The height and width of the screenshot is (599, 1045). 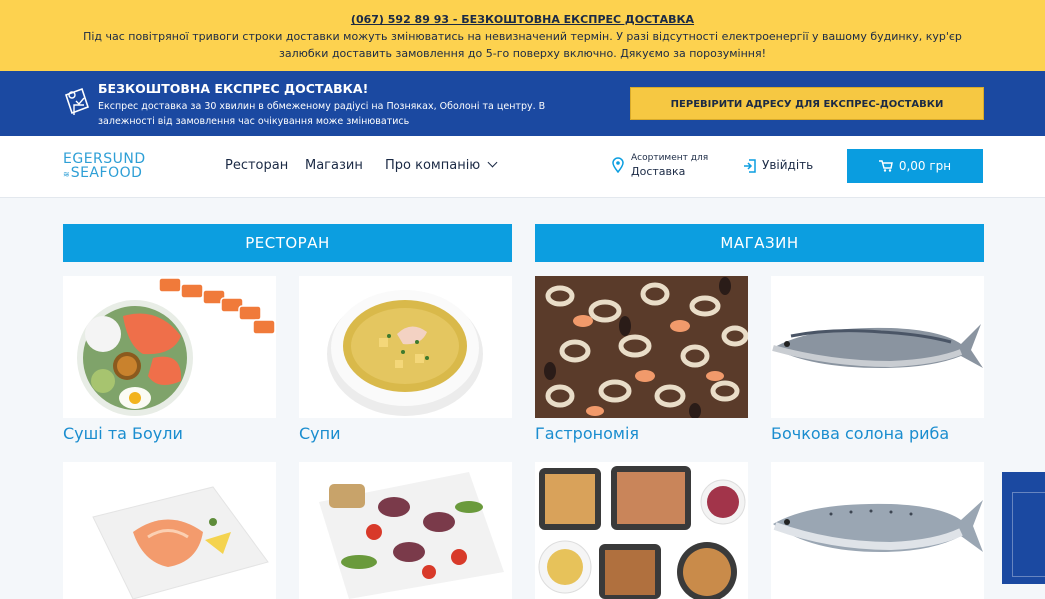 What do you see at coordinates (759, 243) in the screenshot?
I see `section-shop: МАГАЗИН` at bounding box center [759, 243].